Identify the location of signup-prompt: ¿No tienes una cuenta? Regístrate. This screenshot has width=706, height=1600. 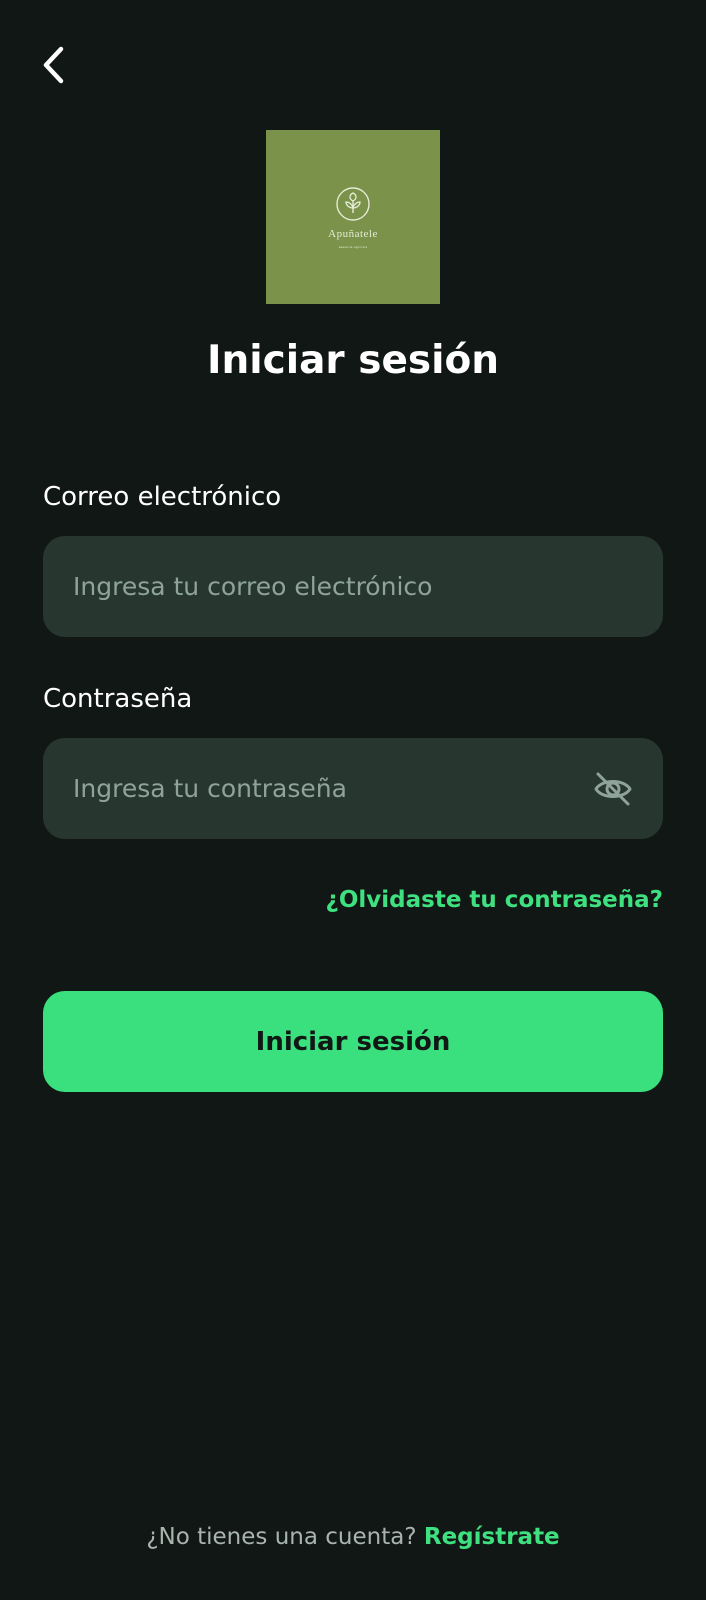
(353, 1537).